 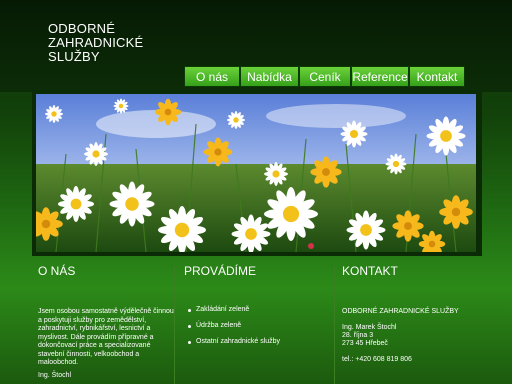 What do you see at coordinates (55, 375) in the screenshot?
I see `about-signature: Ing. Štochl` at bounding box center [55, 375].